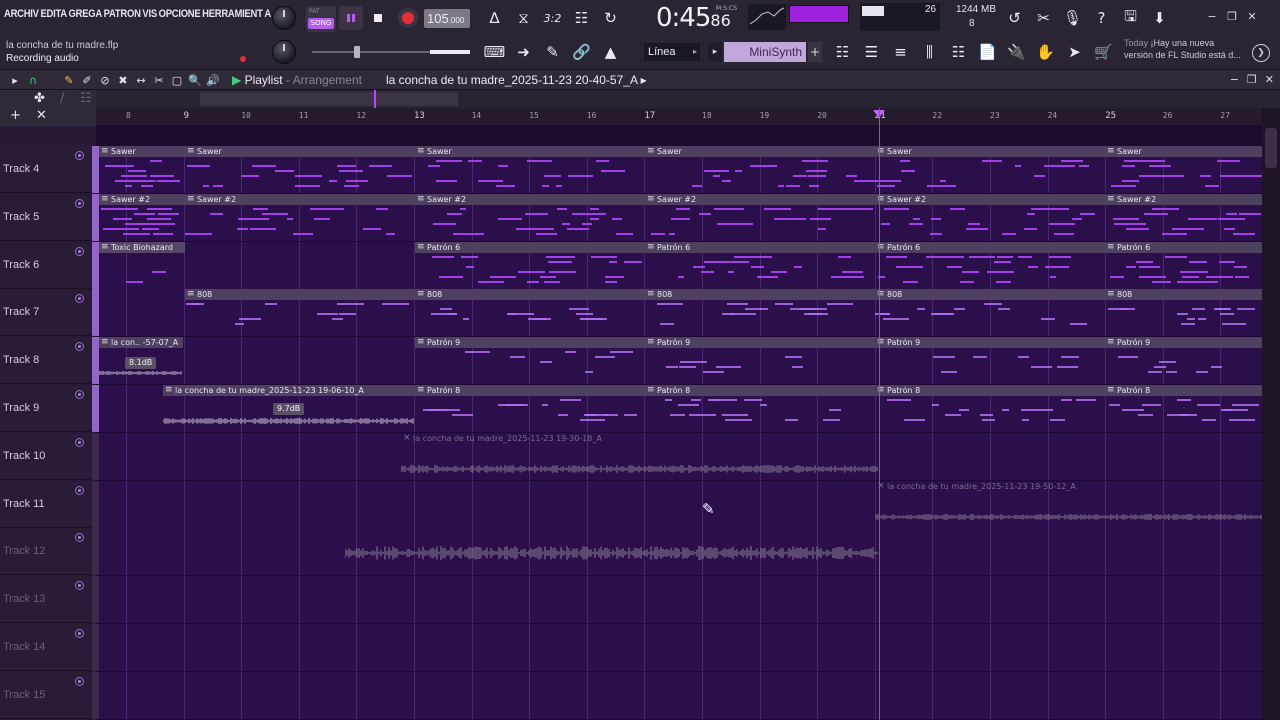 Image resolution: width=1280 pixels, height=720 pixels. Describe the element at coordinates (715, 52) in the screenshot. I see `plugin-picker-arrow: ▸` at that location.